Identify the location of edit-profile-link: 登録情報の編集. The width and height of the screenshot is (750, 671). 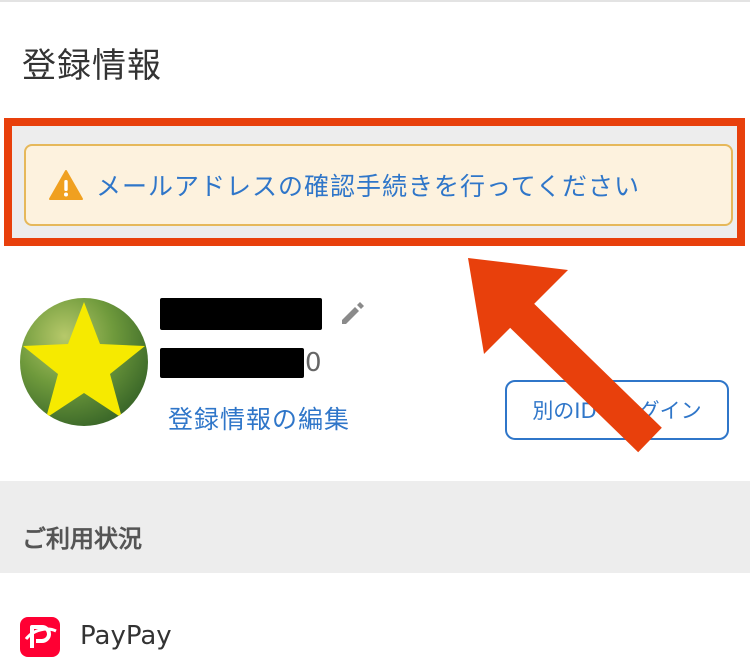
(259, 418).